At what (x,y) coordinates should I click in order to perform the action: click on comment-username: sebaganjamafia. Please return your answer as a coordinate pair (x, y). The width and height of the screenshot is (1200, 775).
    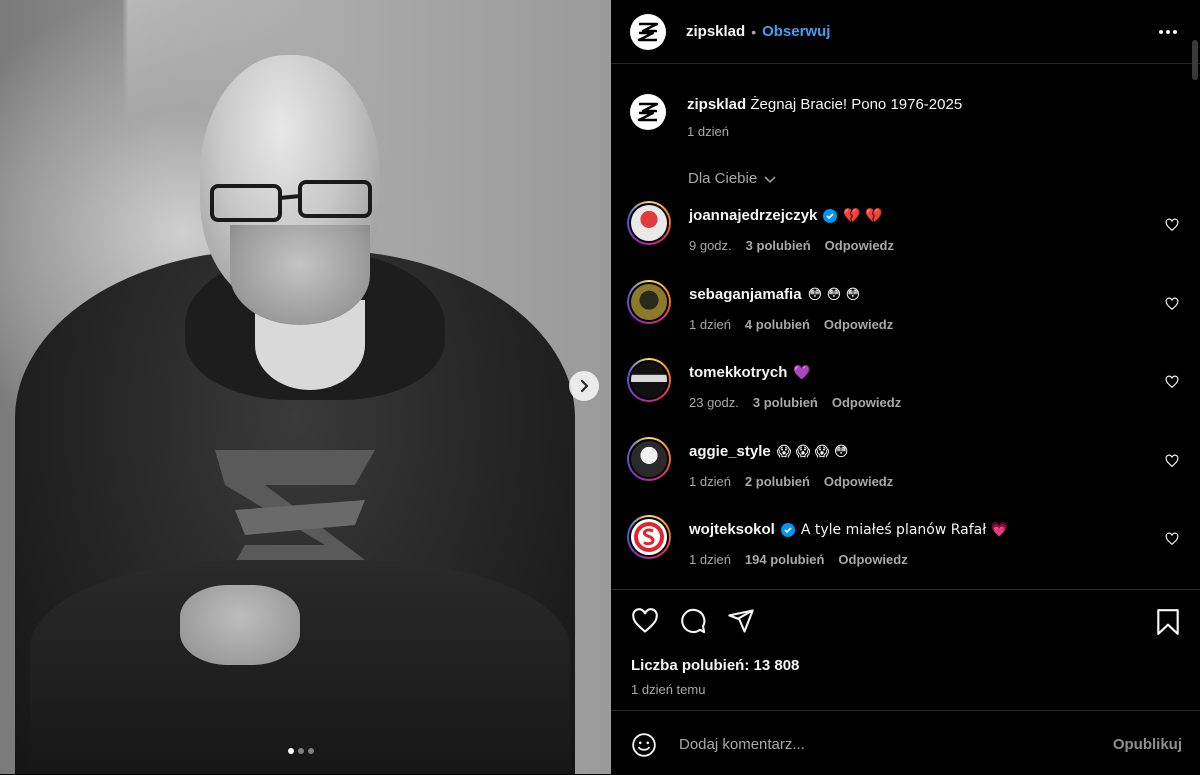
    Looking at the image, I should click on (745, 295).